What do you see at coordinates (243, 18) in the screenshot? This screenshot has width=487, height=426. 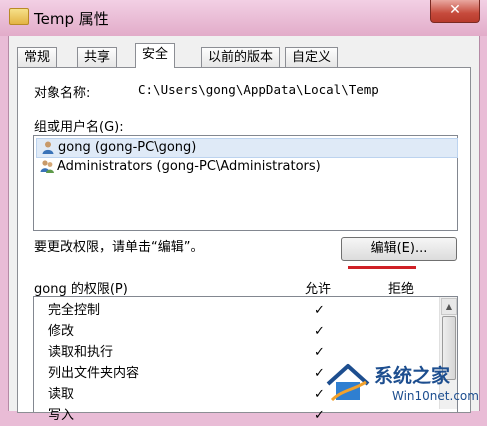 I see `title-bar: Temp 属性 ✕` at bounding box center [243, 18].